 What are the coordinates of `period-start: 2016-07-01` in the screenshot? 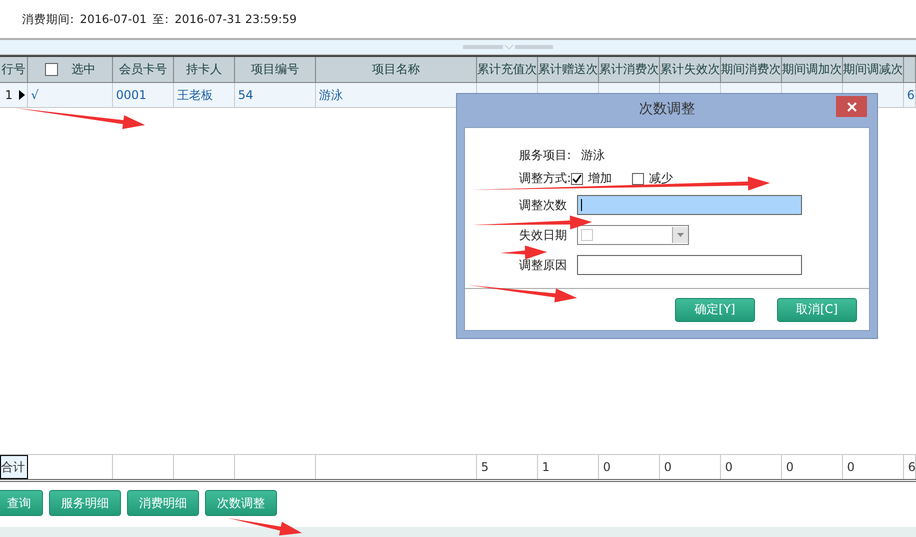 It's located at (113, 19).